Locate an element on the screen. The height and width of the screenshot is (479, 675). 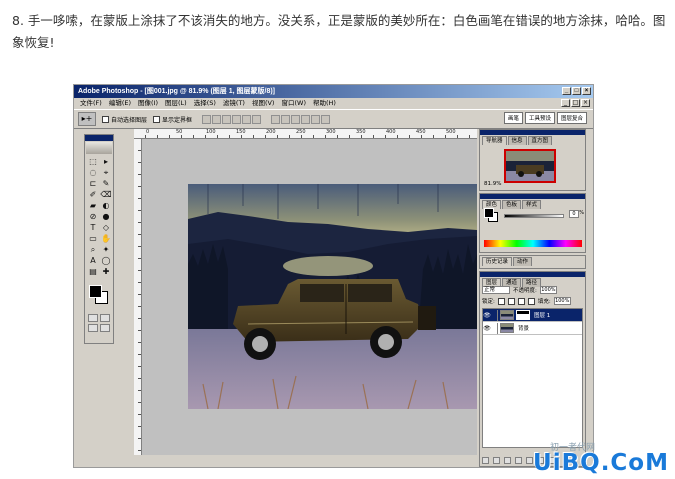
standard-mode-icon is located at coordinates (93, 318).